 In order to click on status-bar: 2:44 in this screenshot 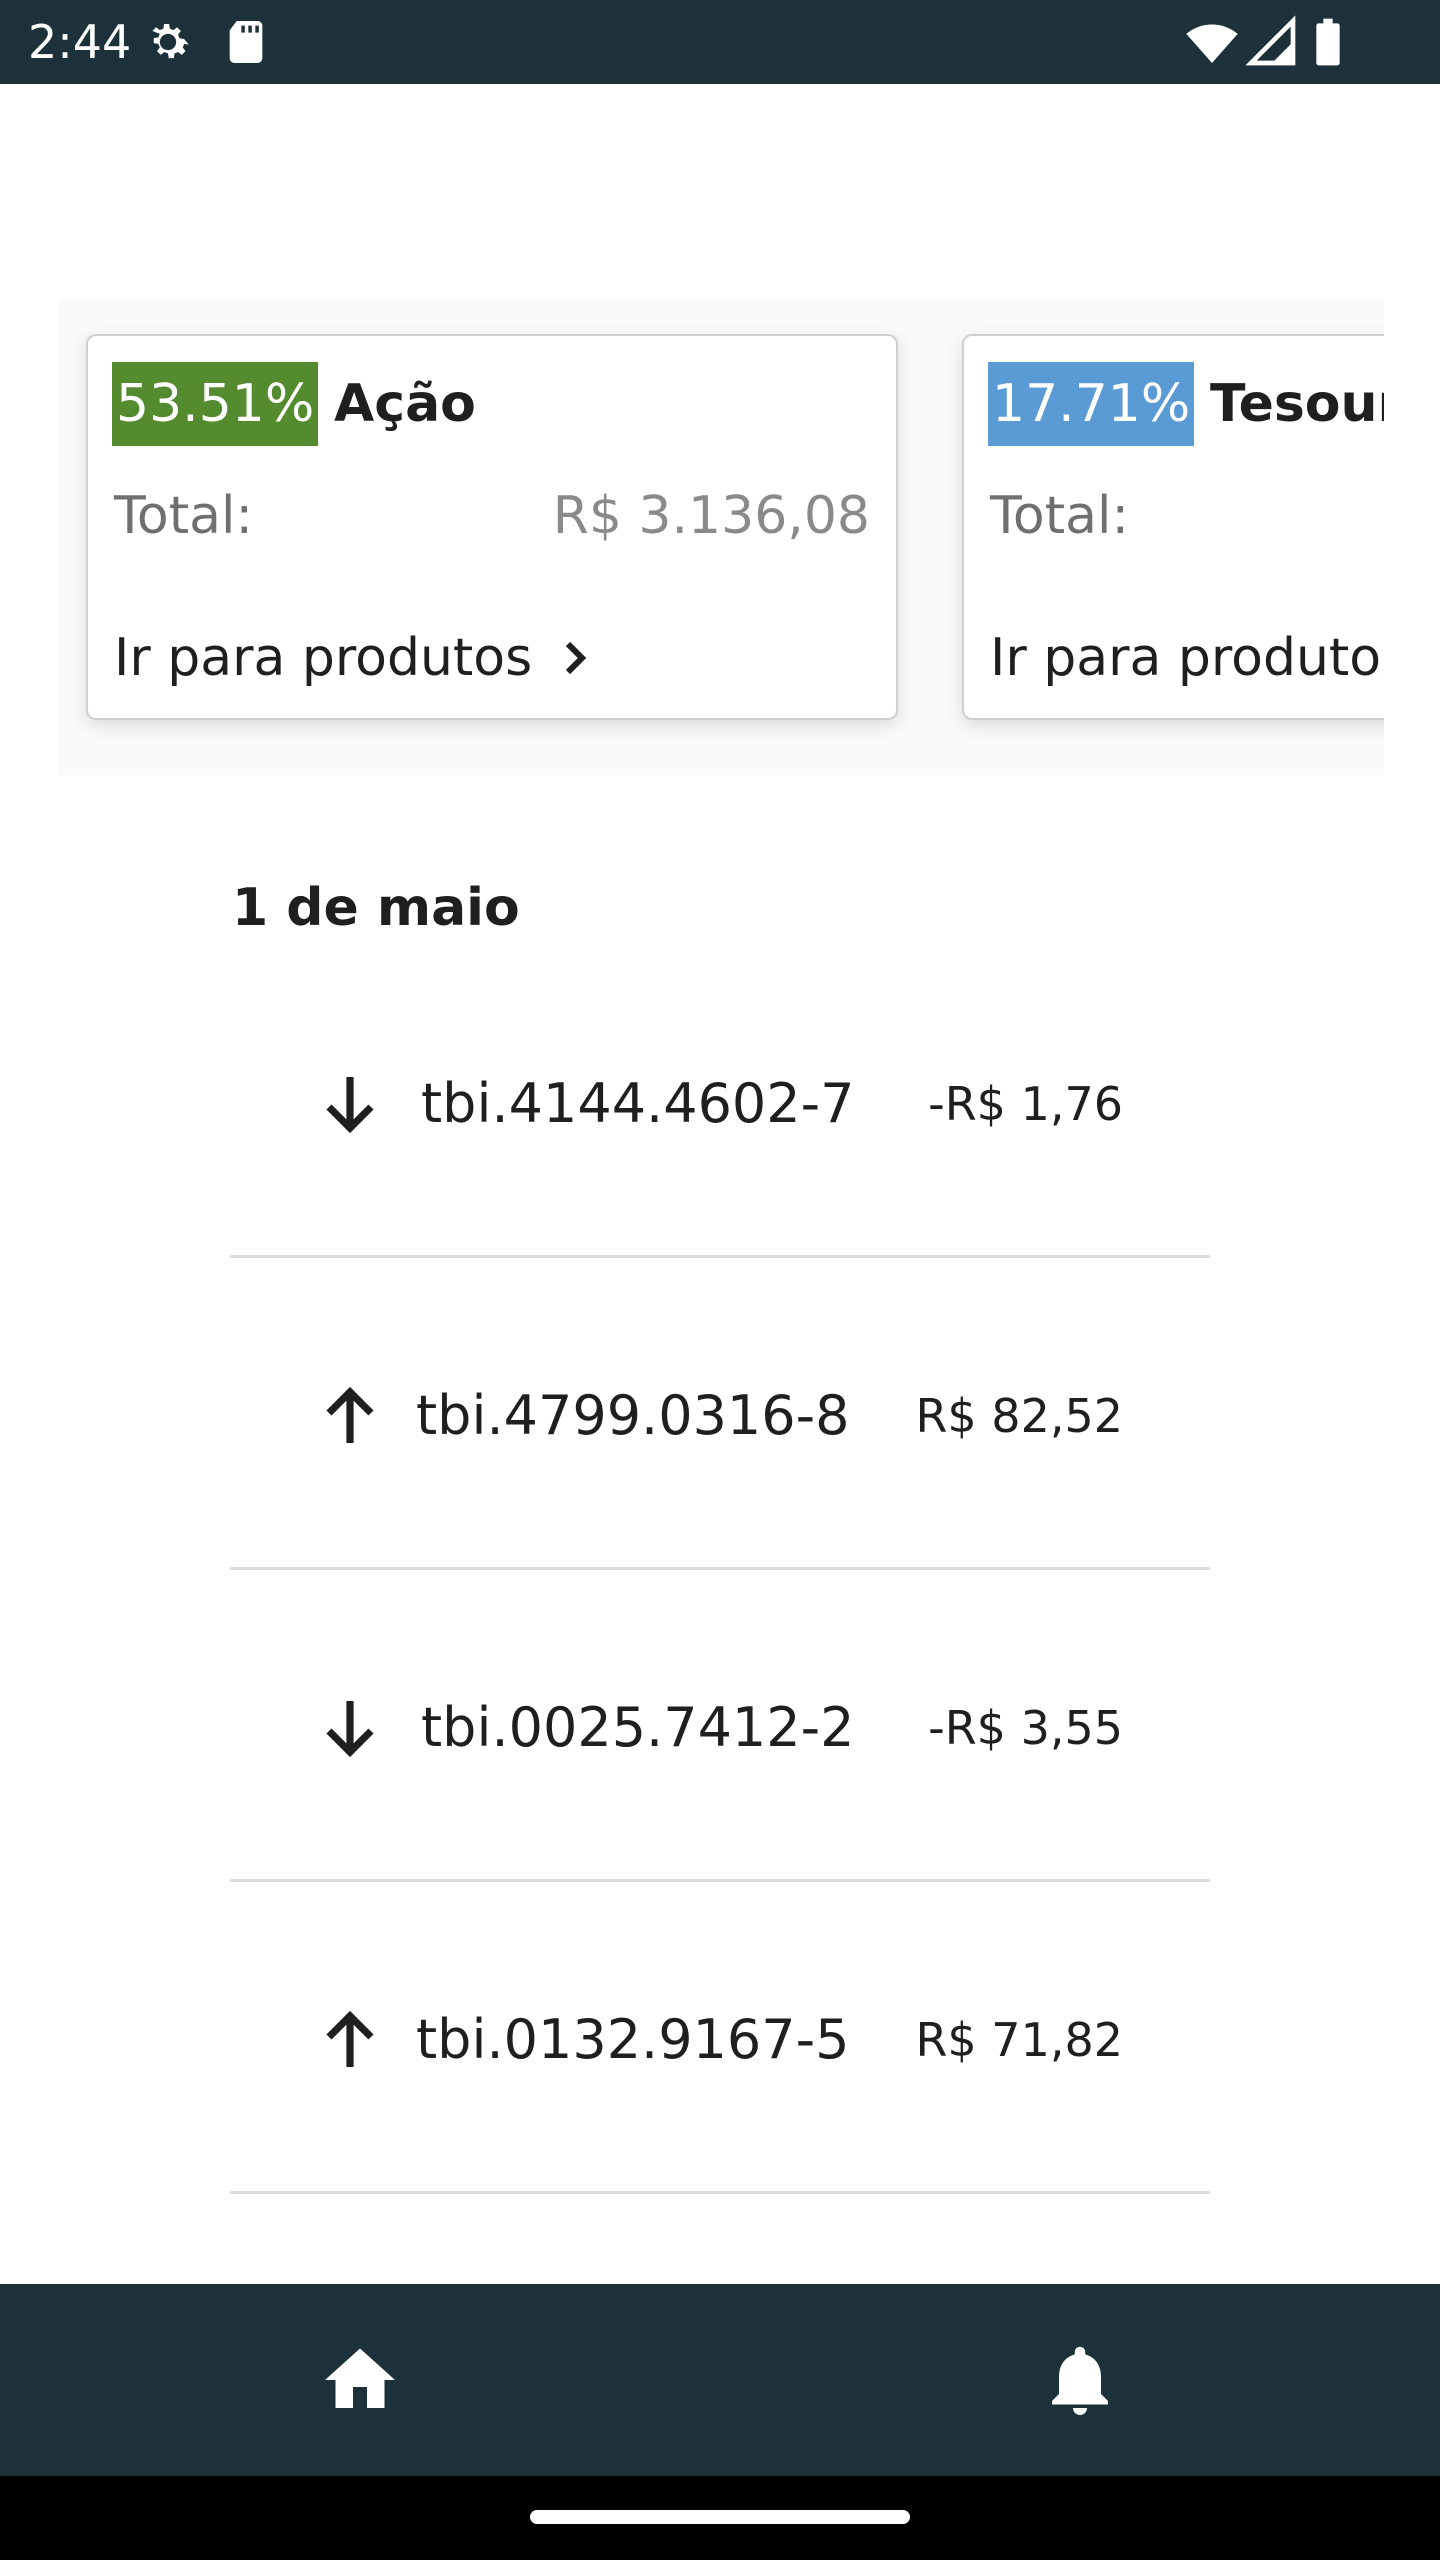, I will do `click(720, 42)`.